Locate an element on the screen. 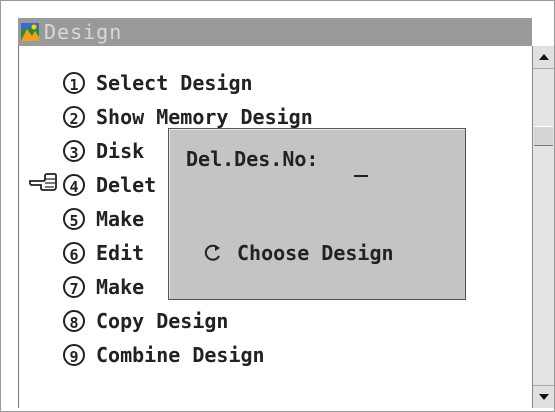 This screenshot has width=555, height=412. choose-design-button: Choose Design is located at coordinates (298, 253).